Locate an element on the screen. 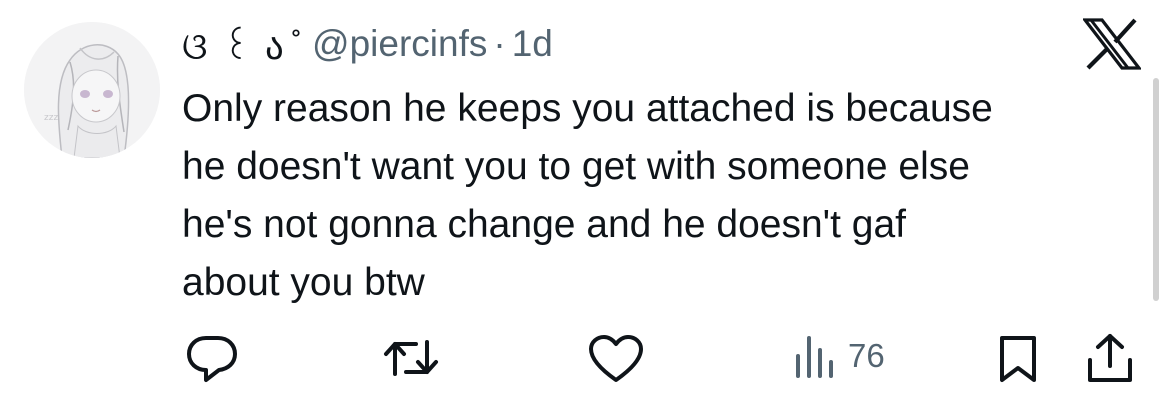 Image resolution: width=1170 pixels, height=403 pixels. bookmark-icon is located at coordinates (1018, 359).